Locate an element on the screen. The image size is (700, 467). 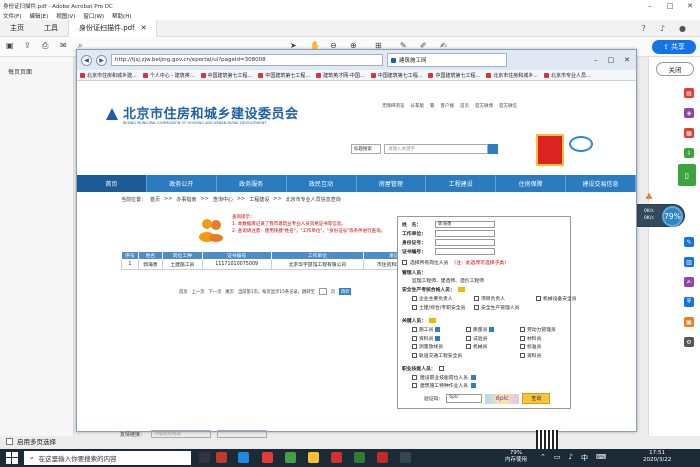
browser-minimize-icon: – is located at coordinates (596, 60).